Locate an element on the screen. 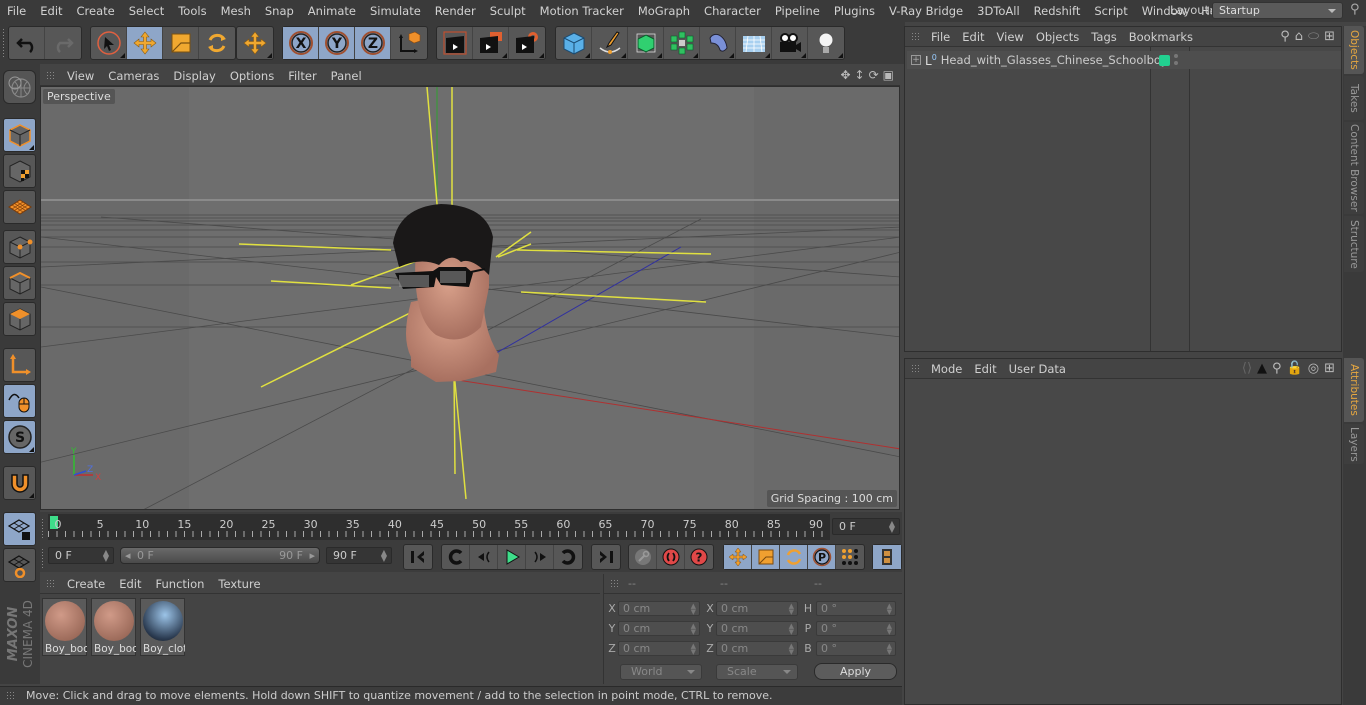 This screenshot has height=705, width=1366. menu-script: Script is located at coordinates (1110, 11).